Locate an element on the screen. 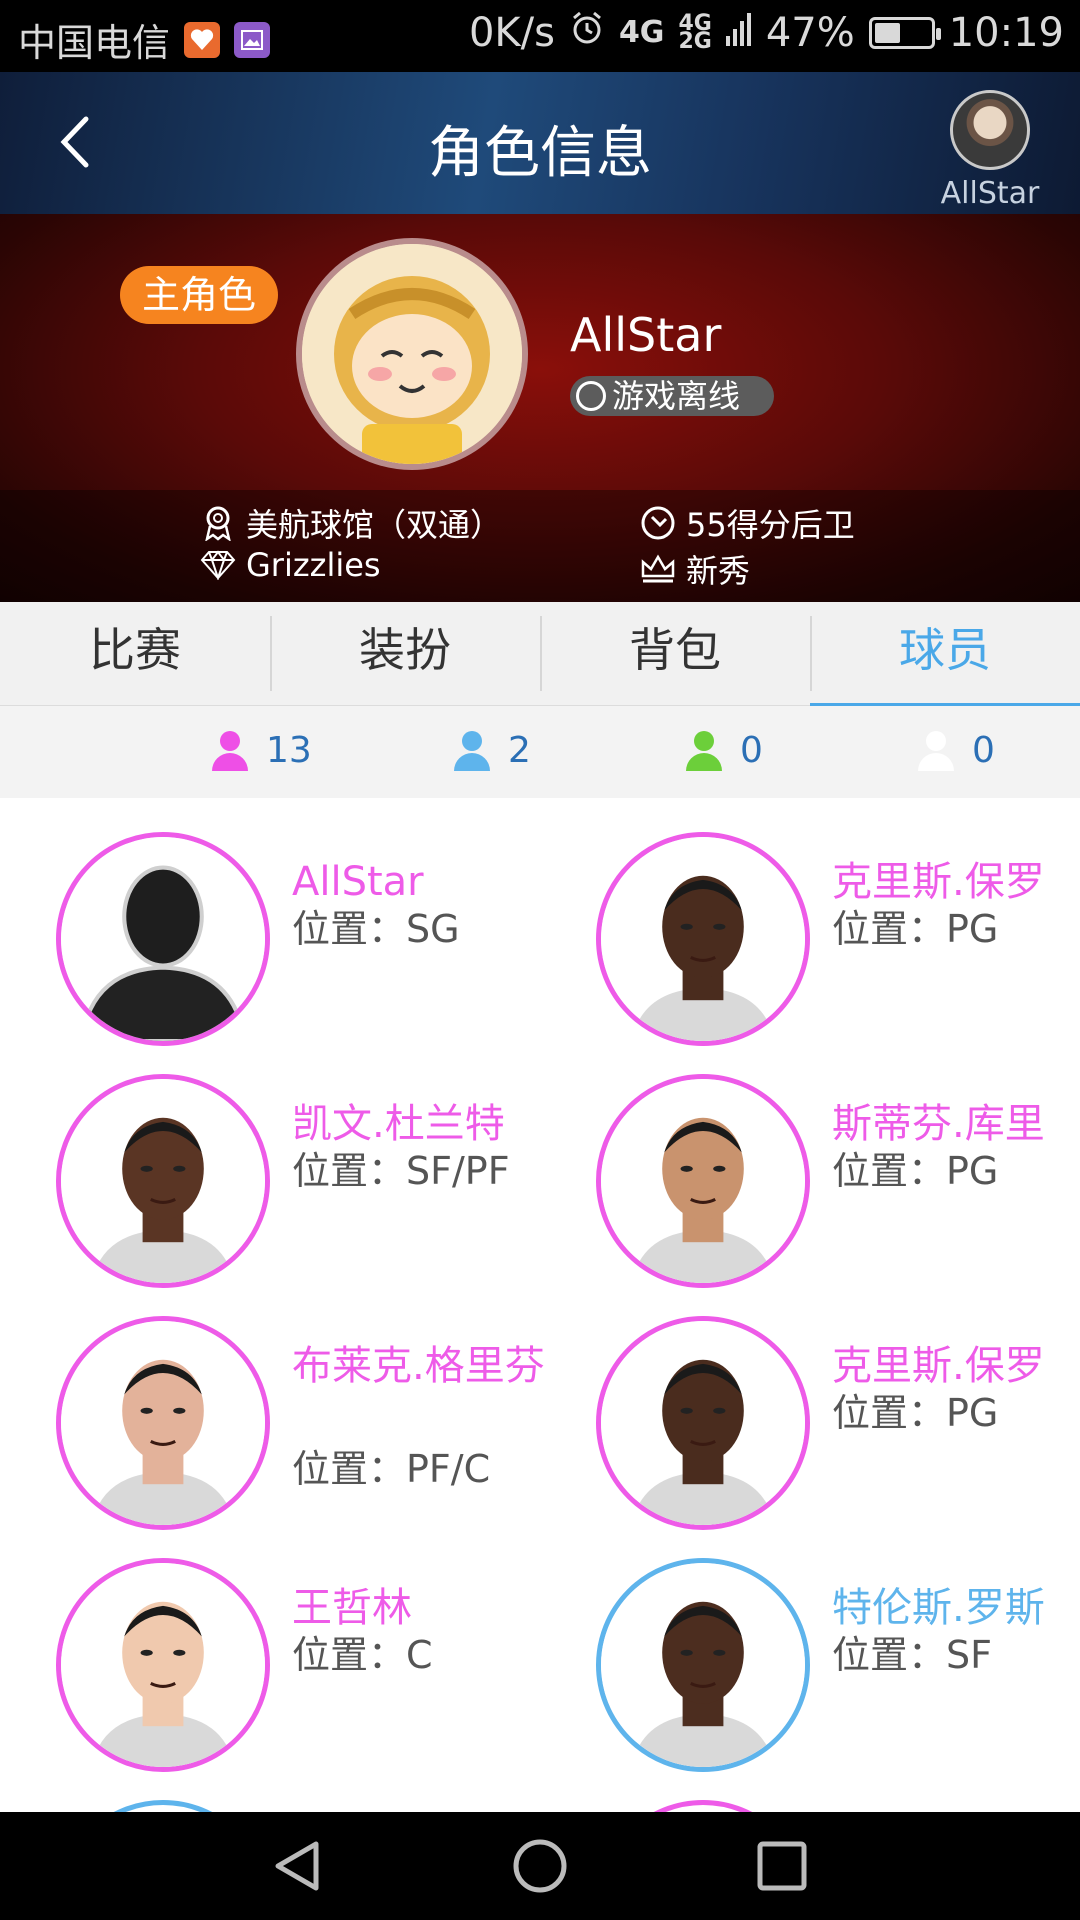 The height and width of the screenshot is (1920, 1080). basketball-icon is located at coordinates (591, 396).